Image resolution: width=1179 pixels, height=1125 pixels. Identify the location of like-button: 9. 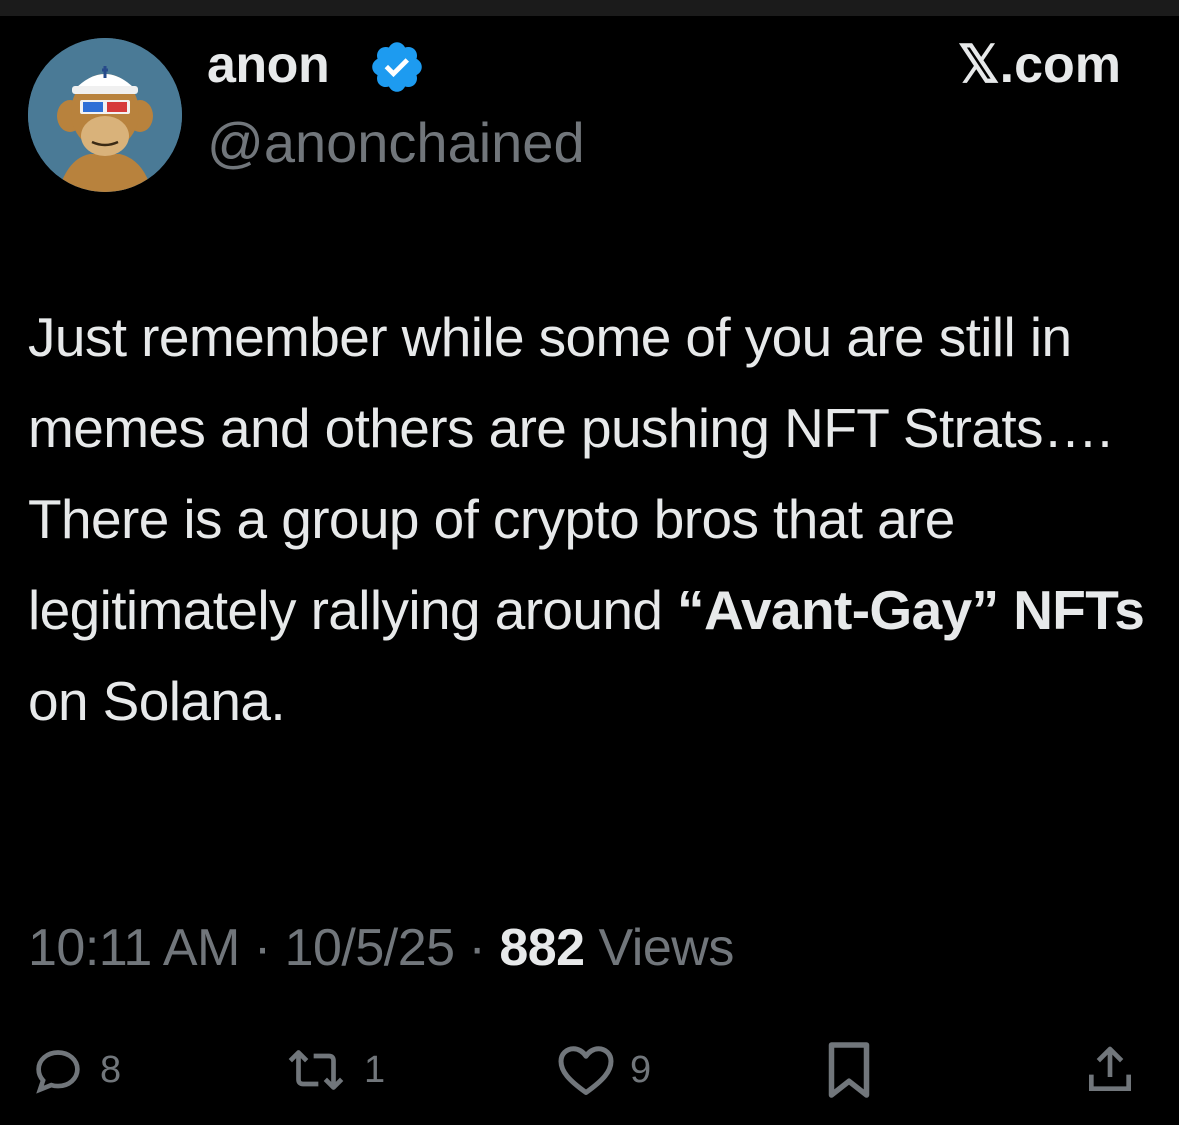
(603, 1070).